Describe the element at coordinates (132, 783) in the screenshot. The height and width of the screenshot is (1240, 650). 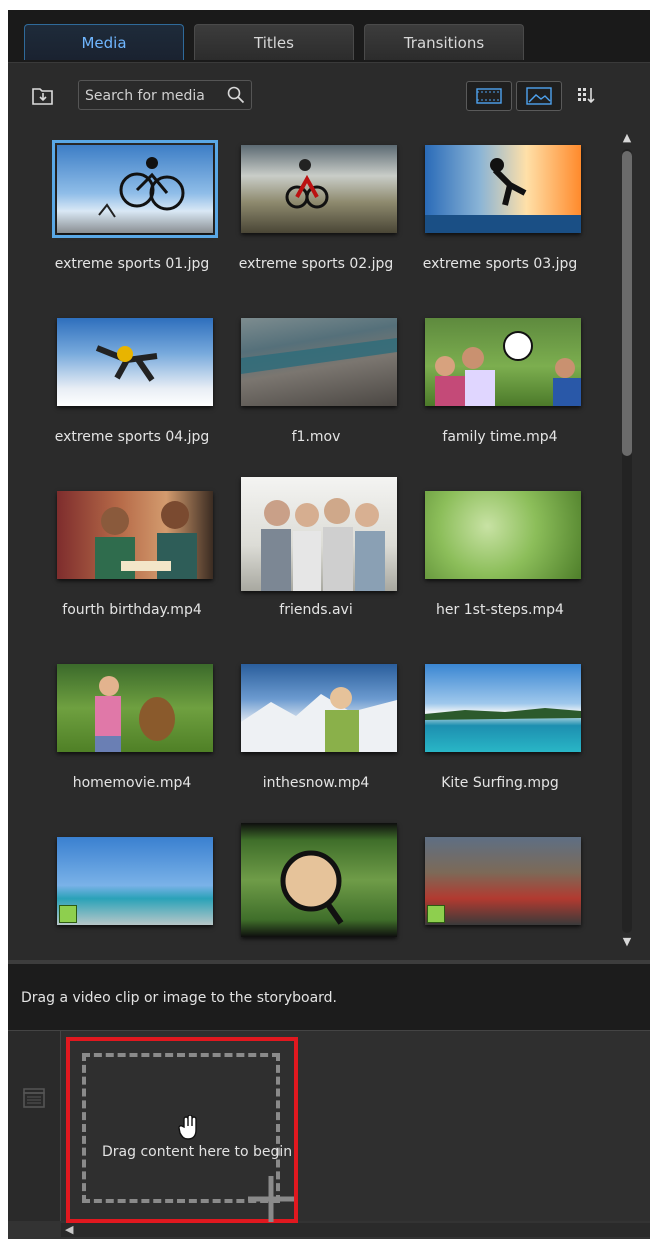
I see `media-item-label: homemovie.mp4` at that location.